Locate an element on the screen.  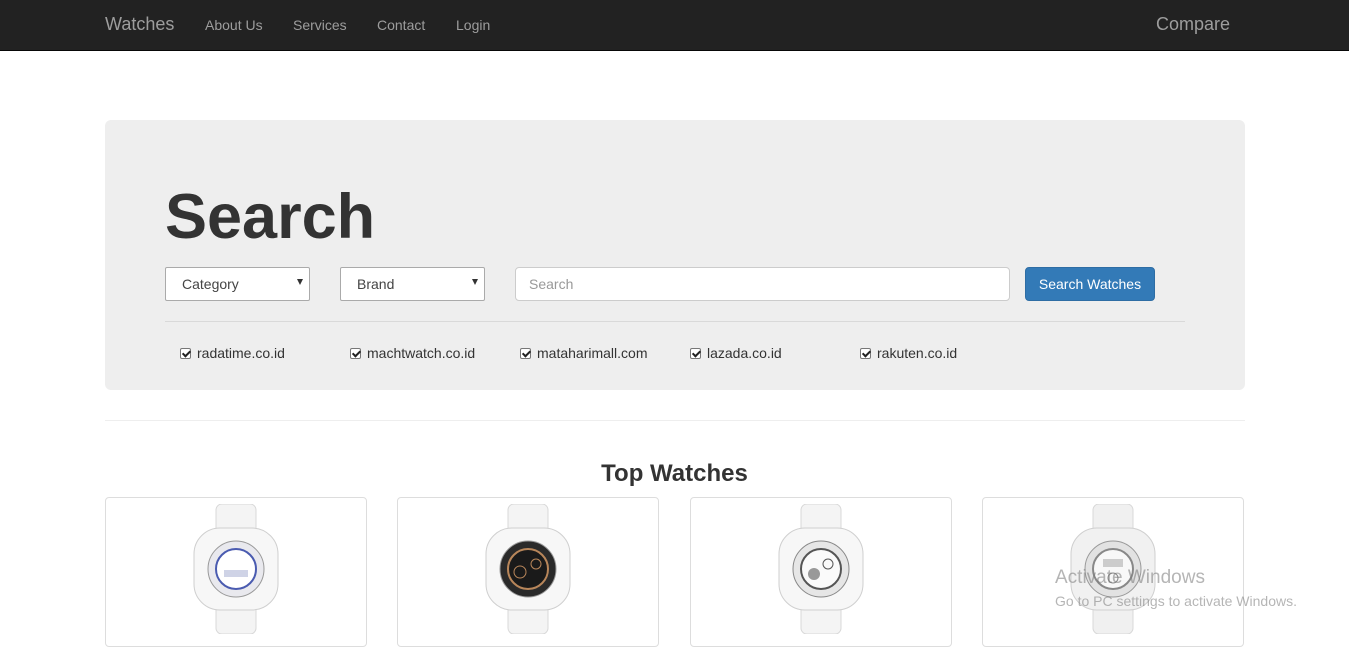
category-select: Category is located at coordinates (237, 284).